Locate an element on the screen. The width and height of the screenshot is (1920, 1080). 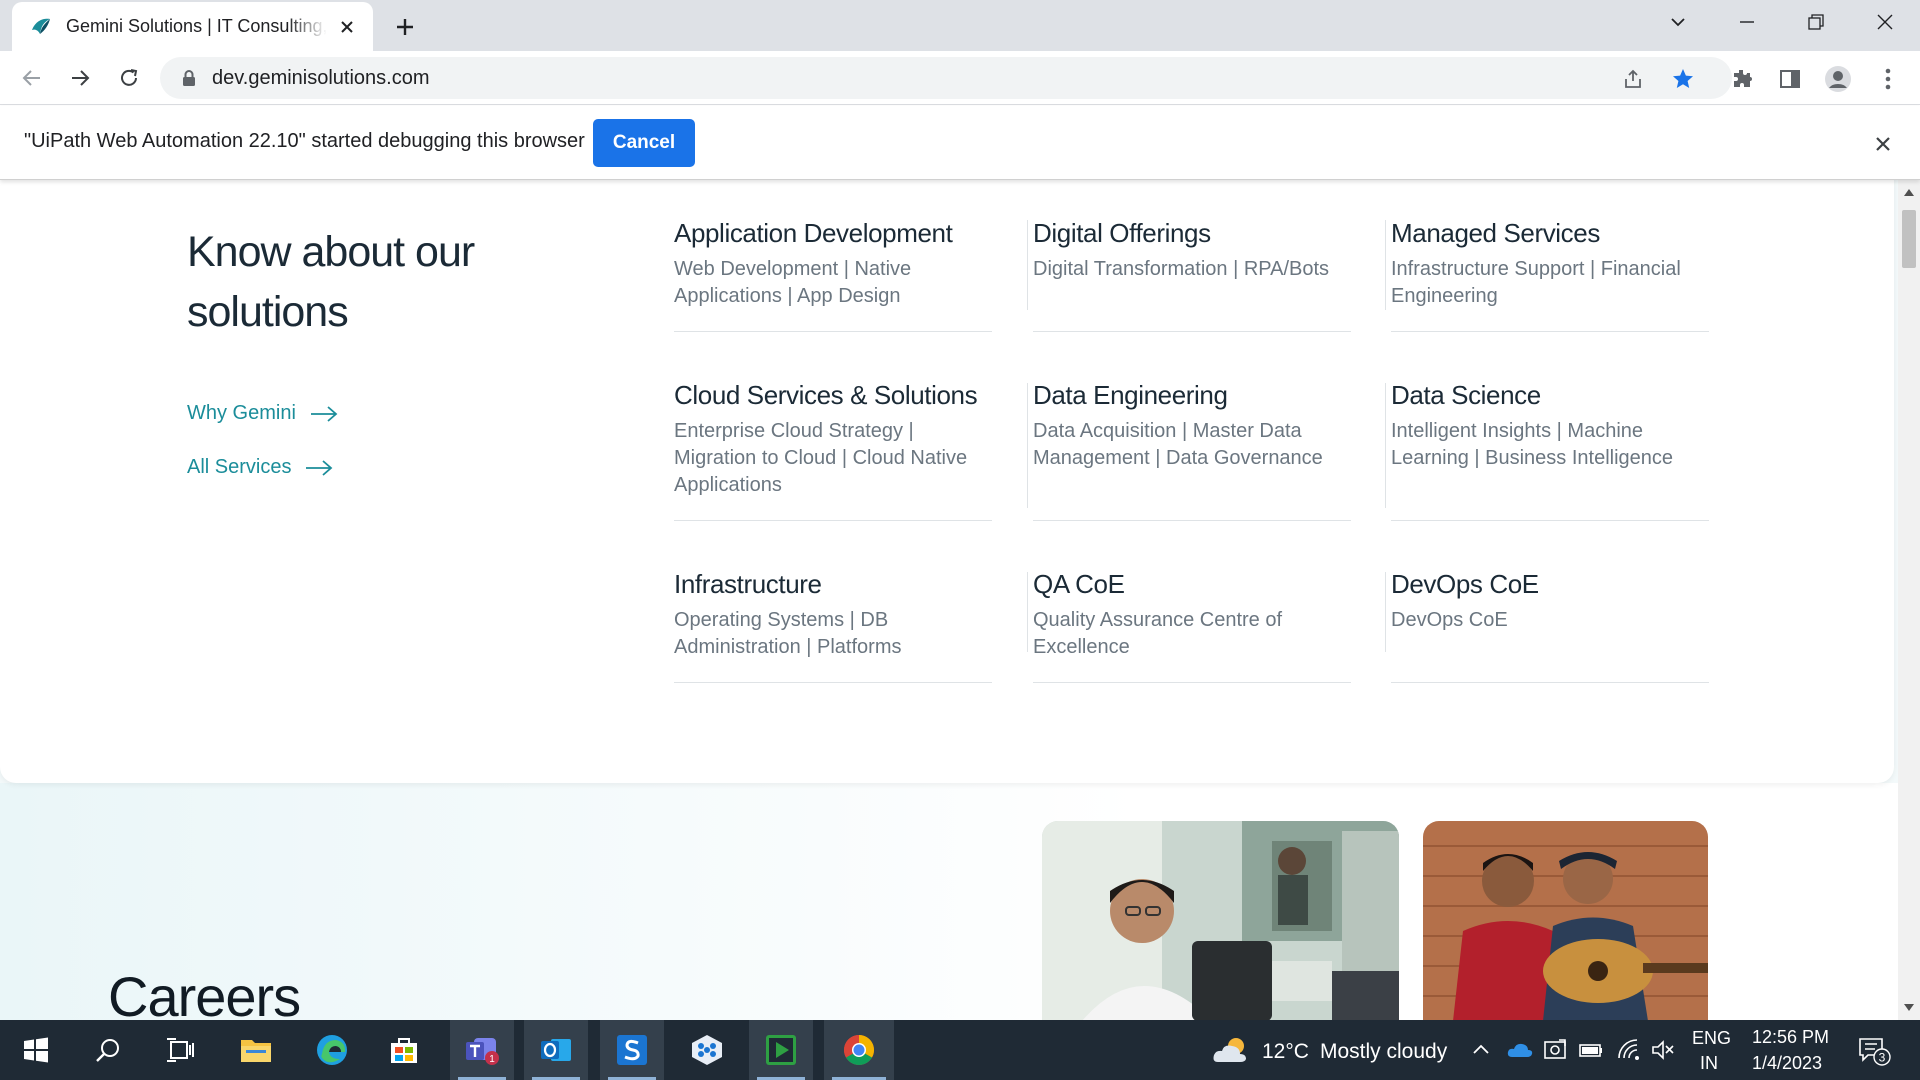
service-title: Application Development is located at coordinates (813, 233).